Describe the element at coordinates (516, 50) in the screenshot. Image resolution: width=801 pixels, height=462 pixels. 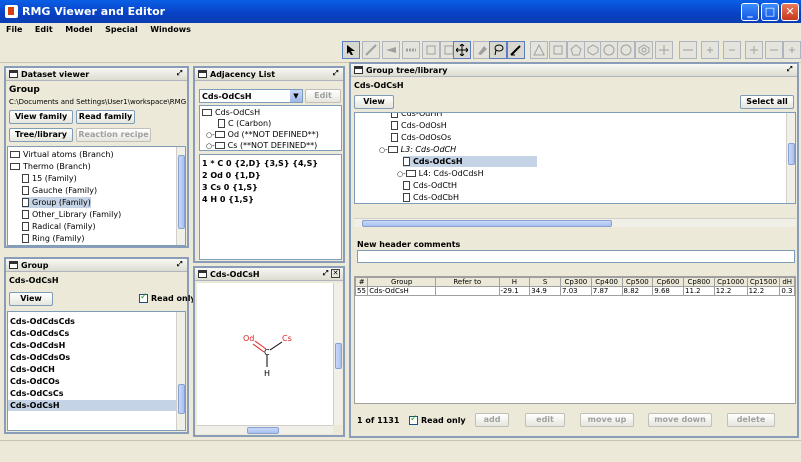
I see `pen-tool-icon` at that location.